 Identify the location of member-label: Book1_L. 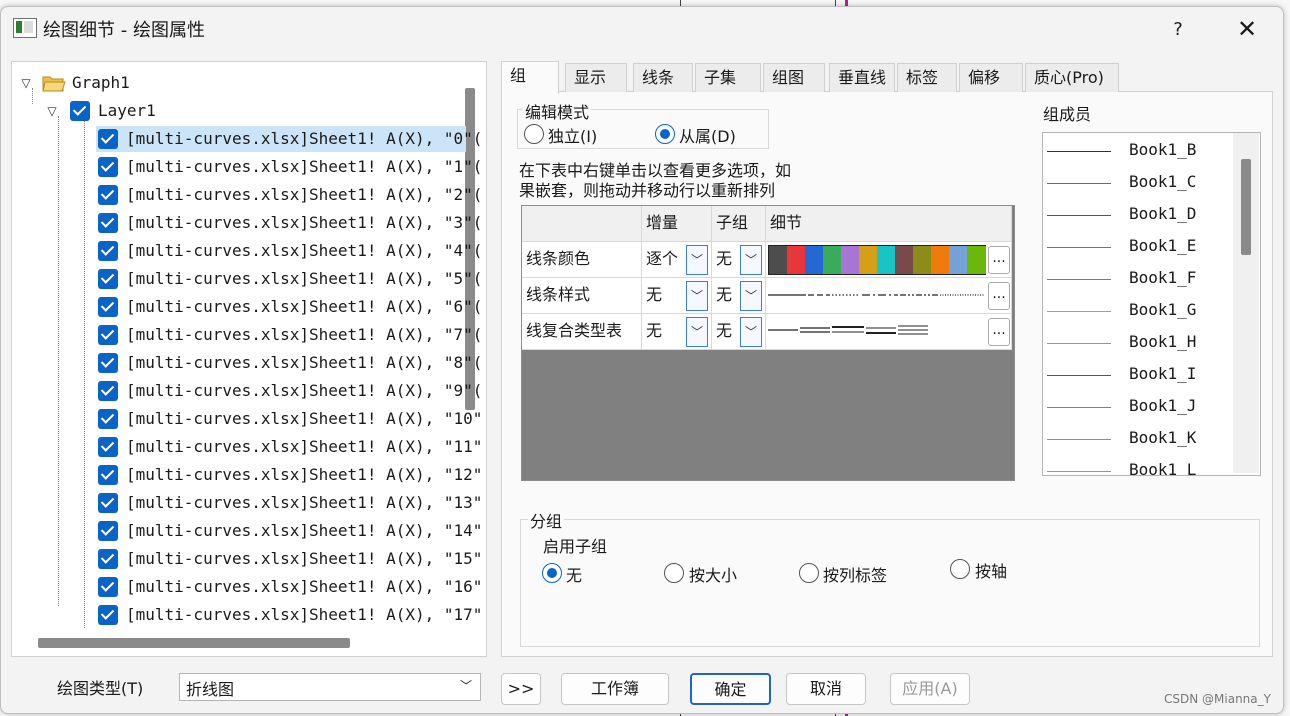
(1163, 468).